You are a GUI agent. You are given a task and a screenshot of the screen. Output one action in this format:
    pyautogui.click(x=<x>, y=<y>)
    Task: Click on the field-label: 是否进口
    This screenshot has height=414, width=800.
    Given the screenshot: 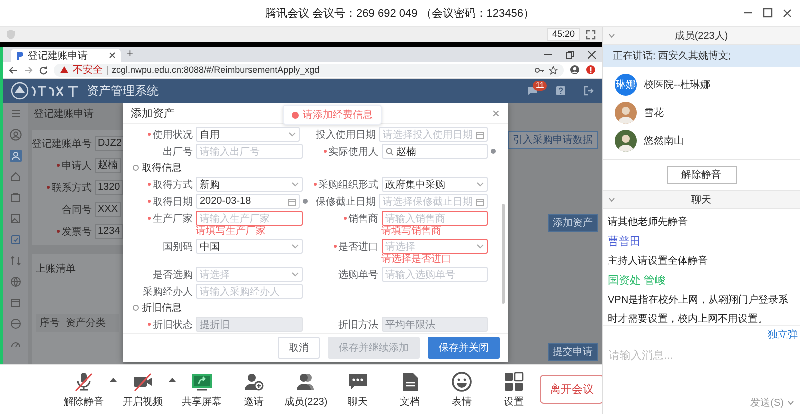 What is the action you would take?
    pyautogui.click(x=358, y=247)
    